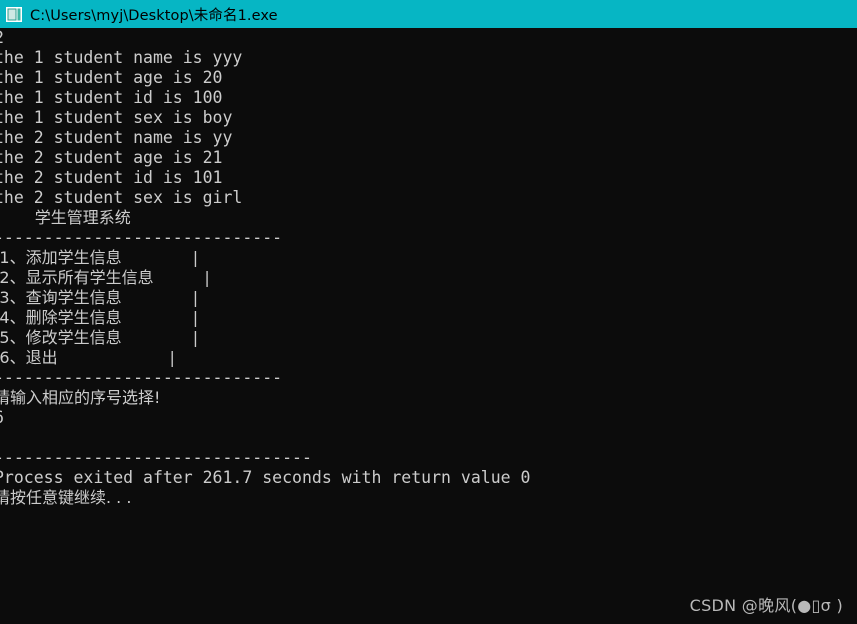 The height and width of the screenshot is (624, 857). I want to click on console-line: the 2 student name is yy, so click(116, 137).